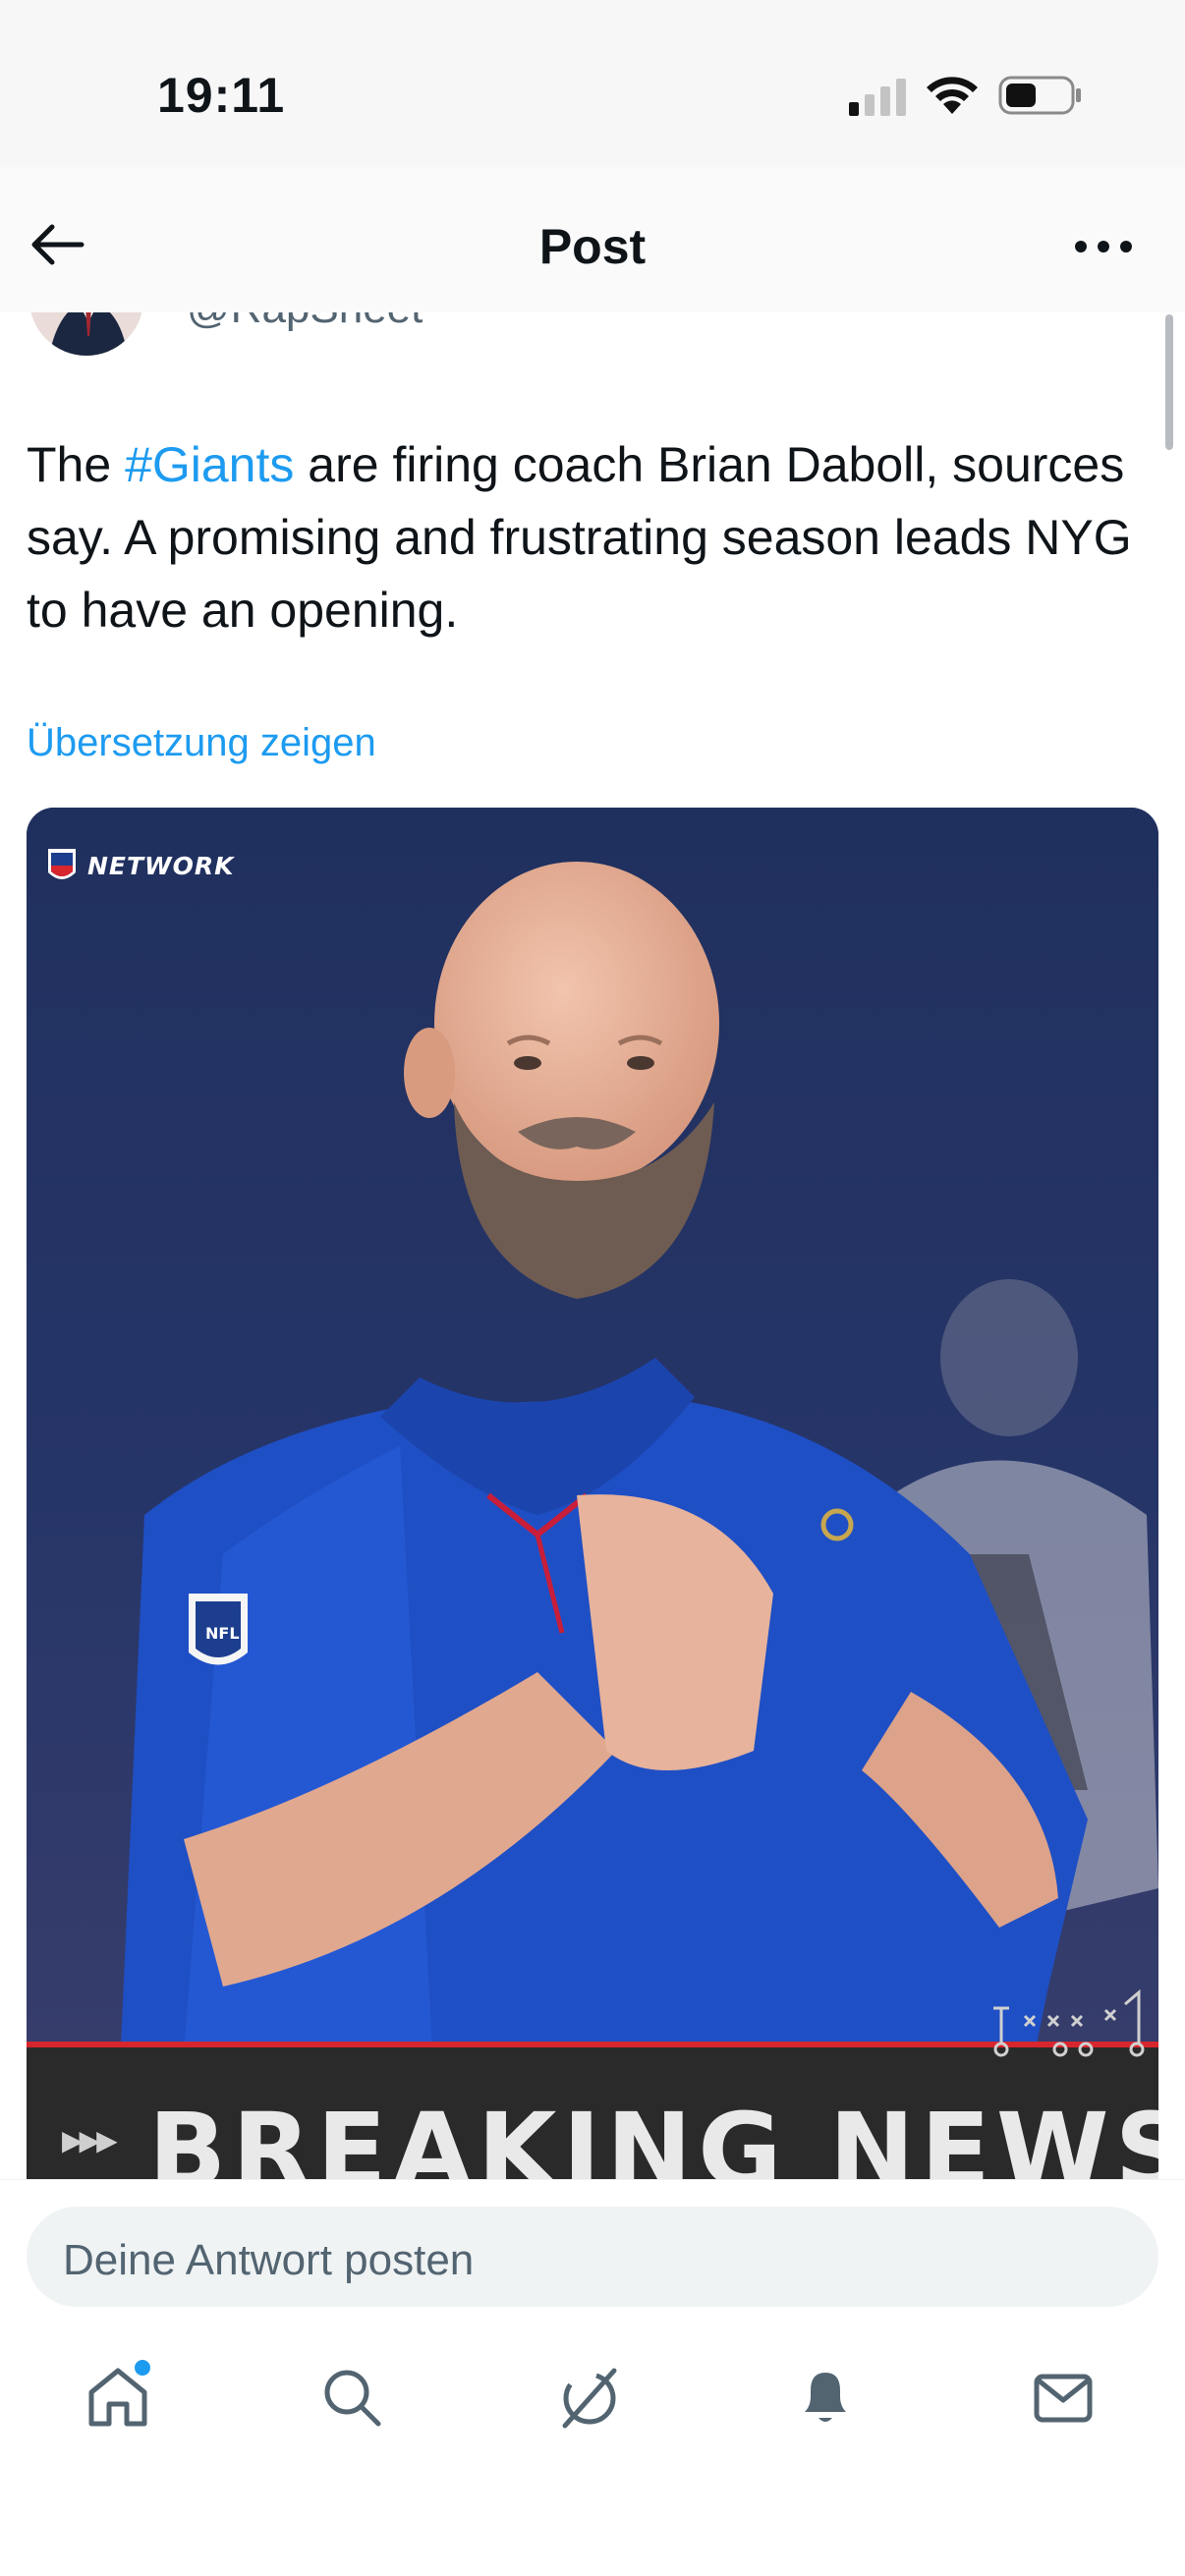 This screenshot has height=2576, width=1185. Describe the element at coordinates (223, 1633) in the screenshot. I see `svg-text: NFL` at that location.